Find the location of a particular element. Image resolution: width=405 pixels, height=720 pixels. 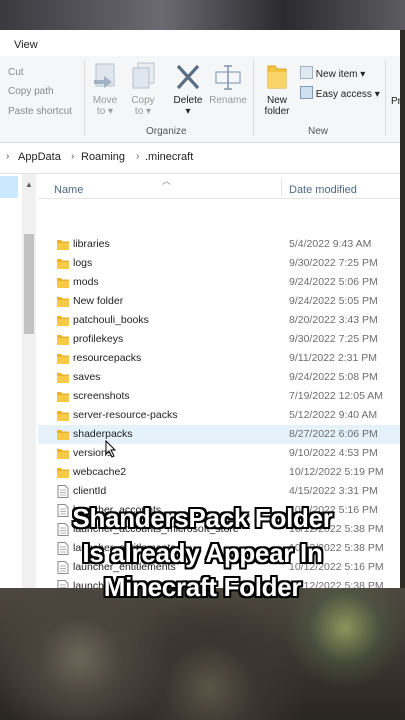

breadcrumb-appdata: AppData is located at coordinates (39, 157).